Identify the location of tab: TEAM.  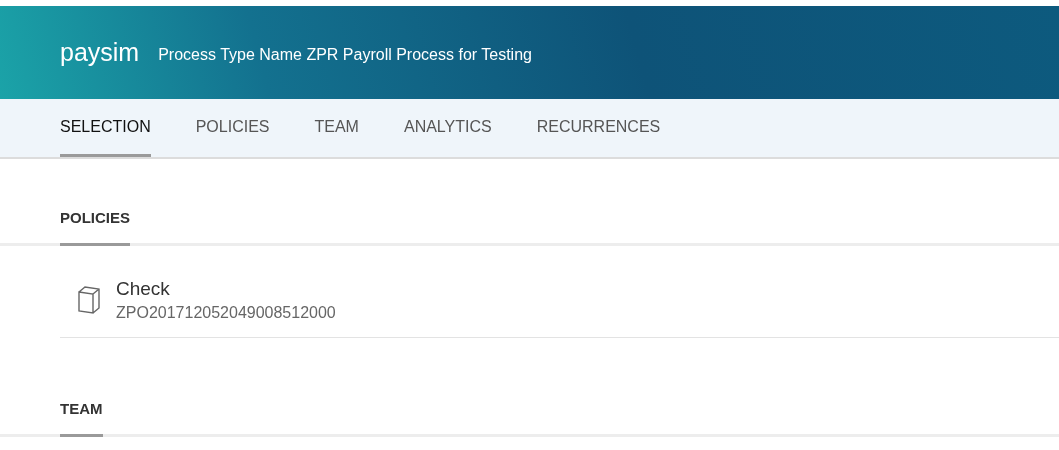
(336, 128).